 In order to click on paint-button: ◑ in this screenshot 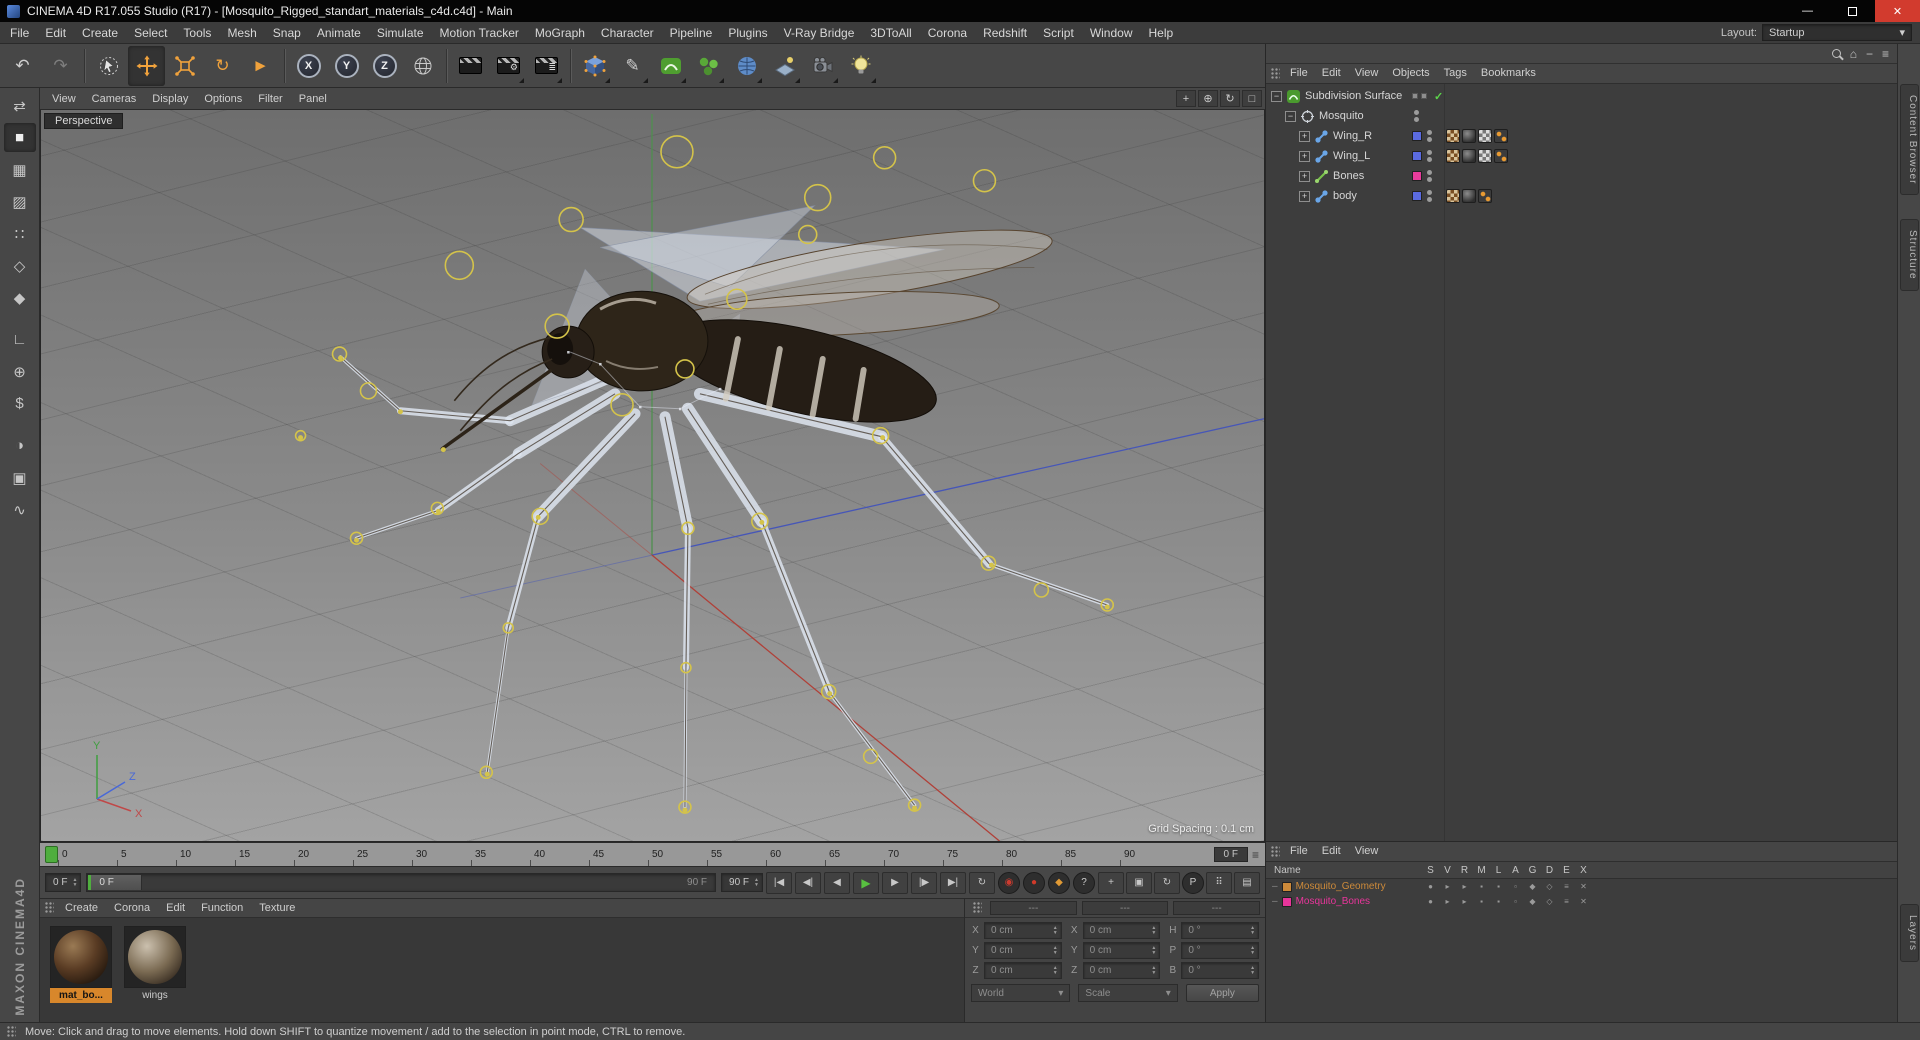, I will do `click(20, 445)`.